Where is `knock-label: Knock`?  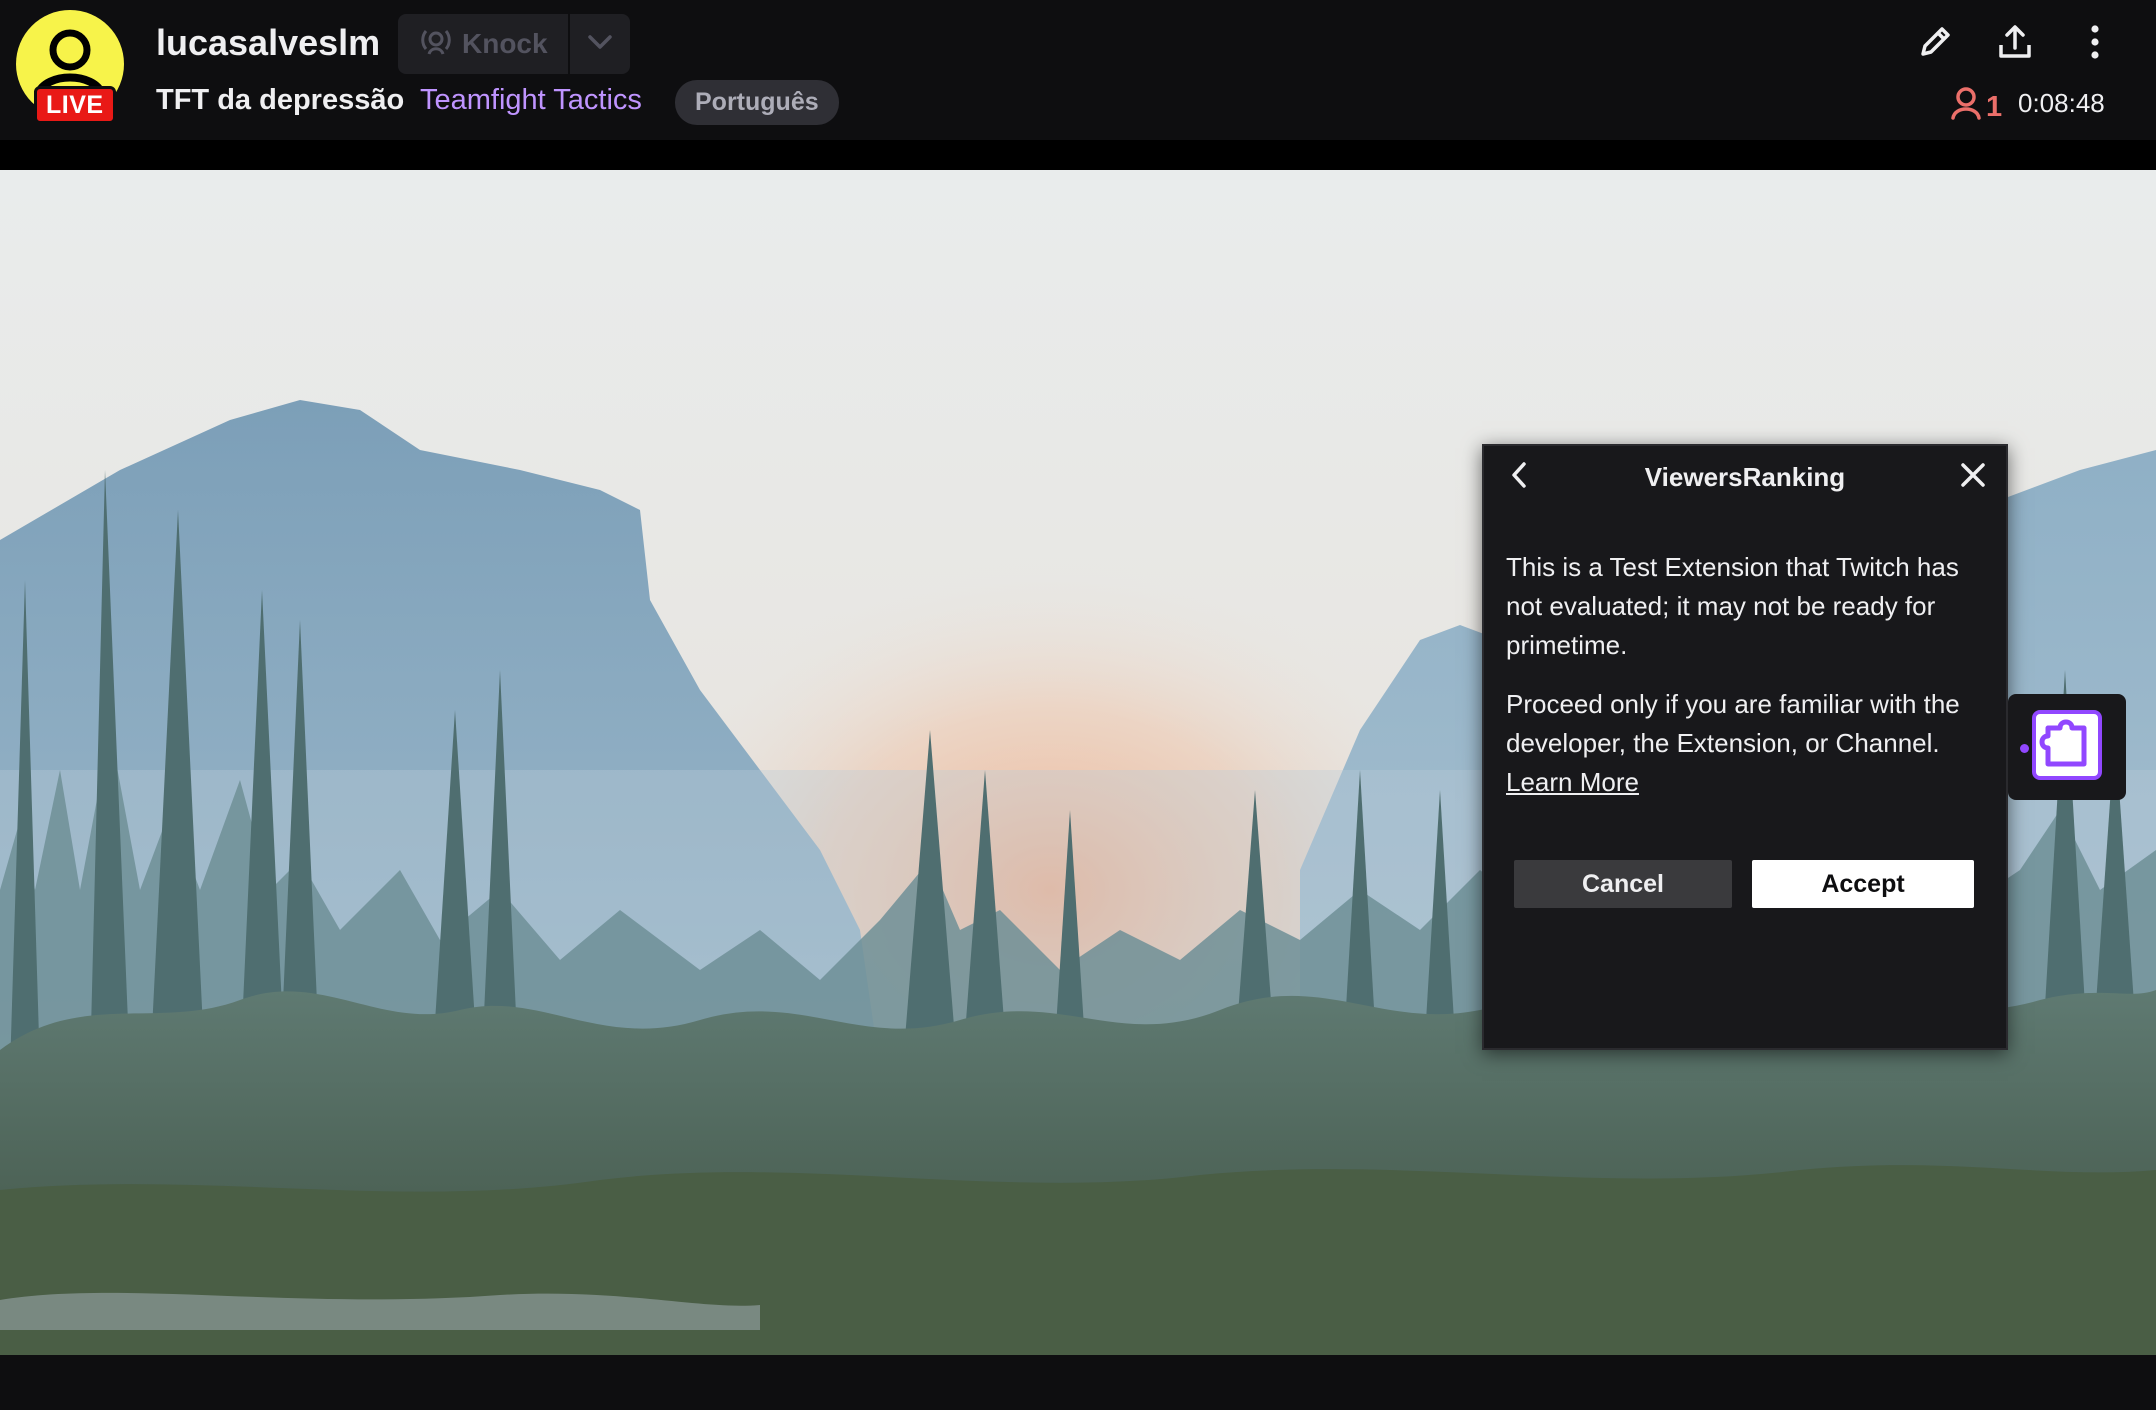
knock-label: Knock is located at coordinates (505, 43).